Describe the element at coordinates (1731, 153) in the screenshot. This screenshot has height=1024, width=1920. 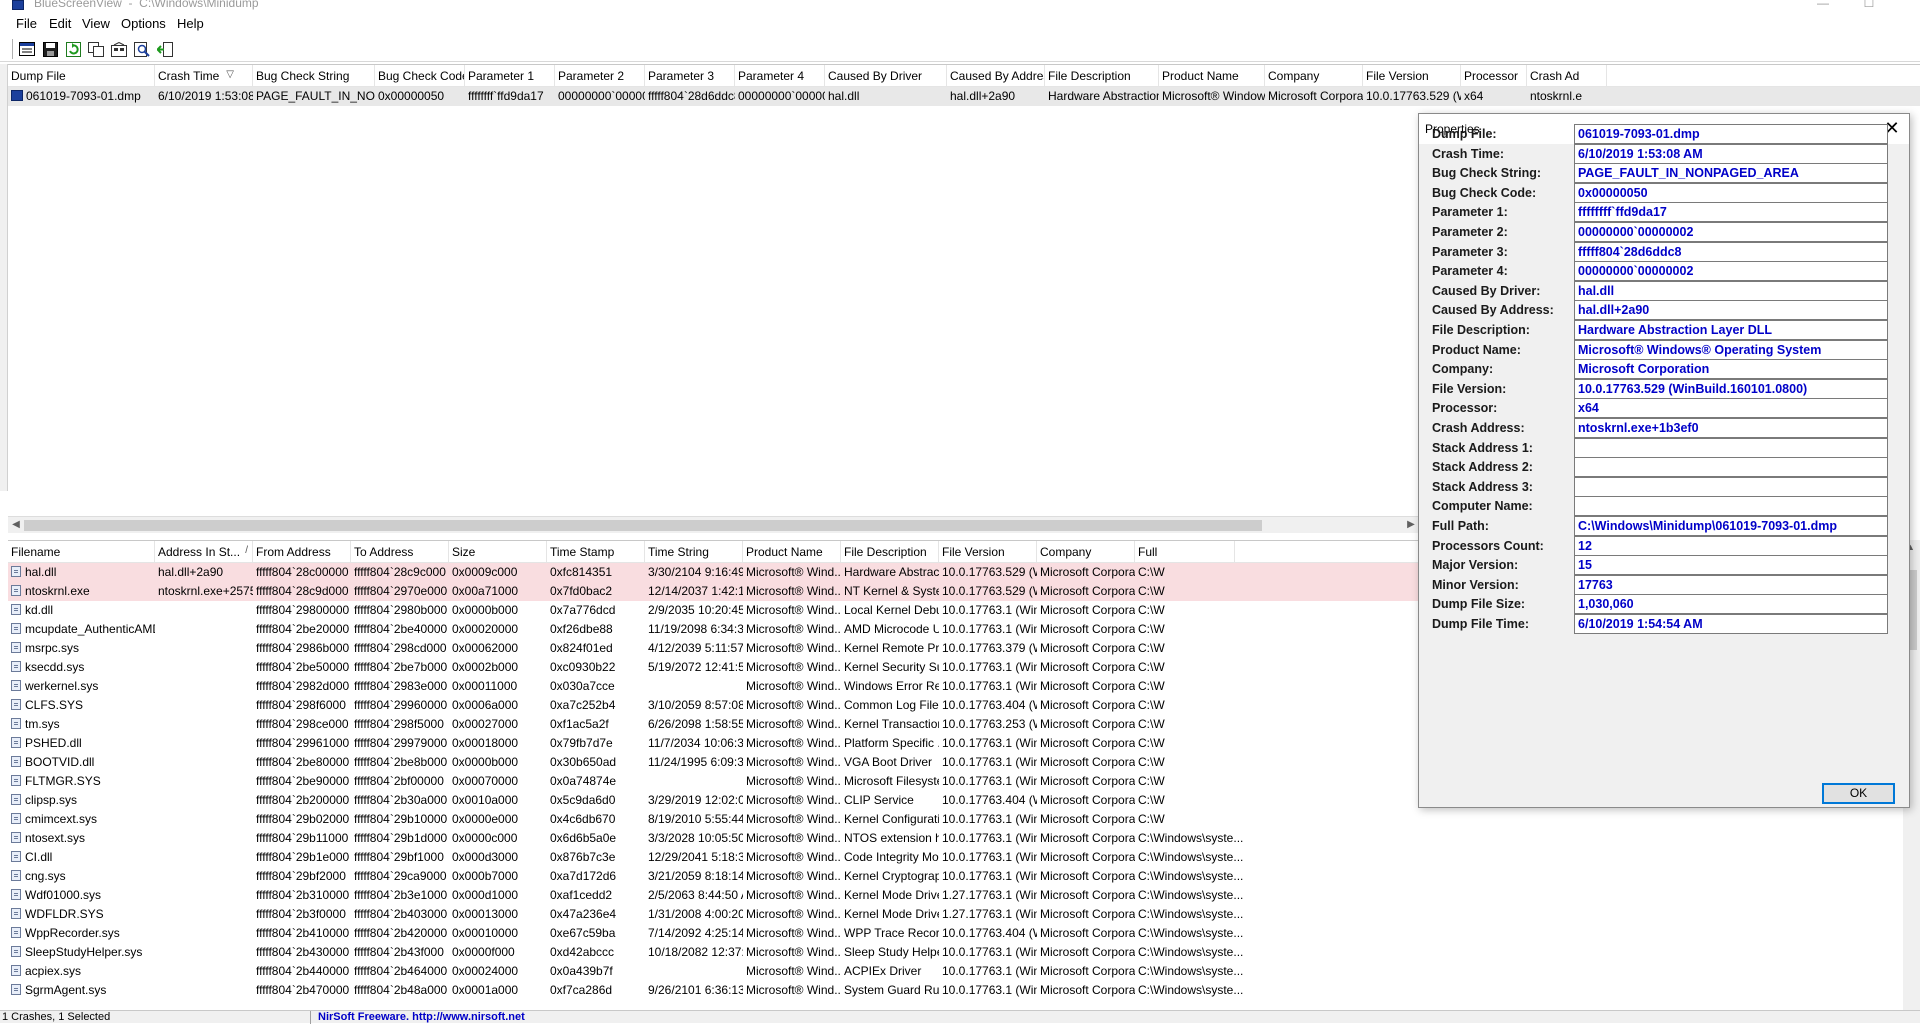
I see `property-value-field: 6/10/2019 1:53:08 AM` at that location.